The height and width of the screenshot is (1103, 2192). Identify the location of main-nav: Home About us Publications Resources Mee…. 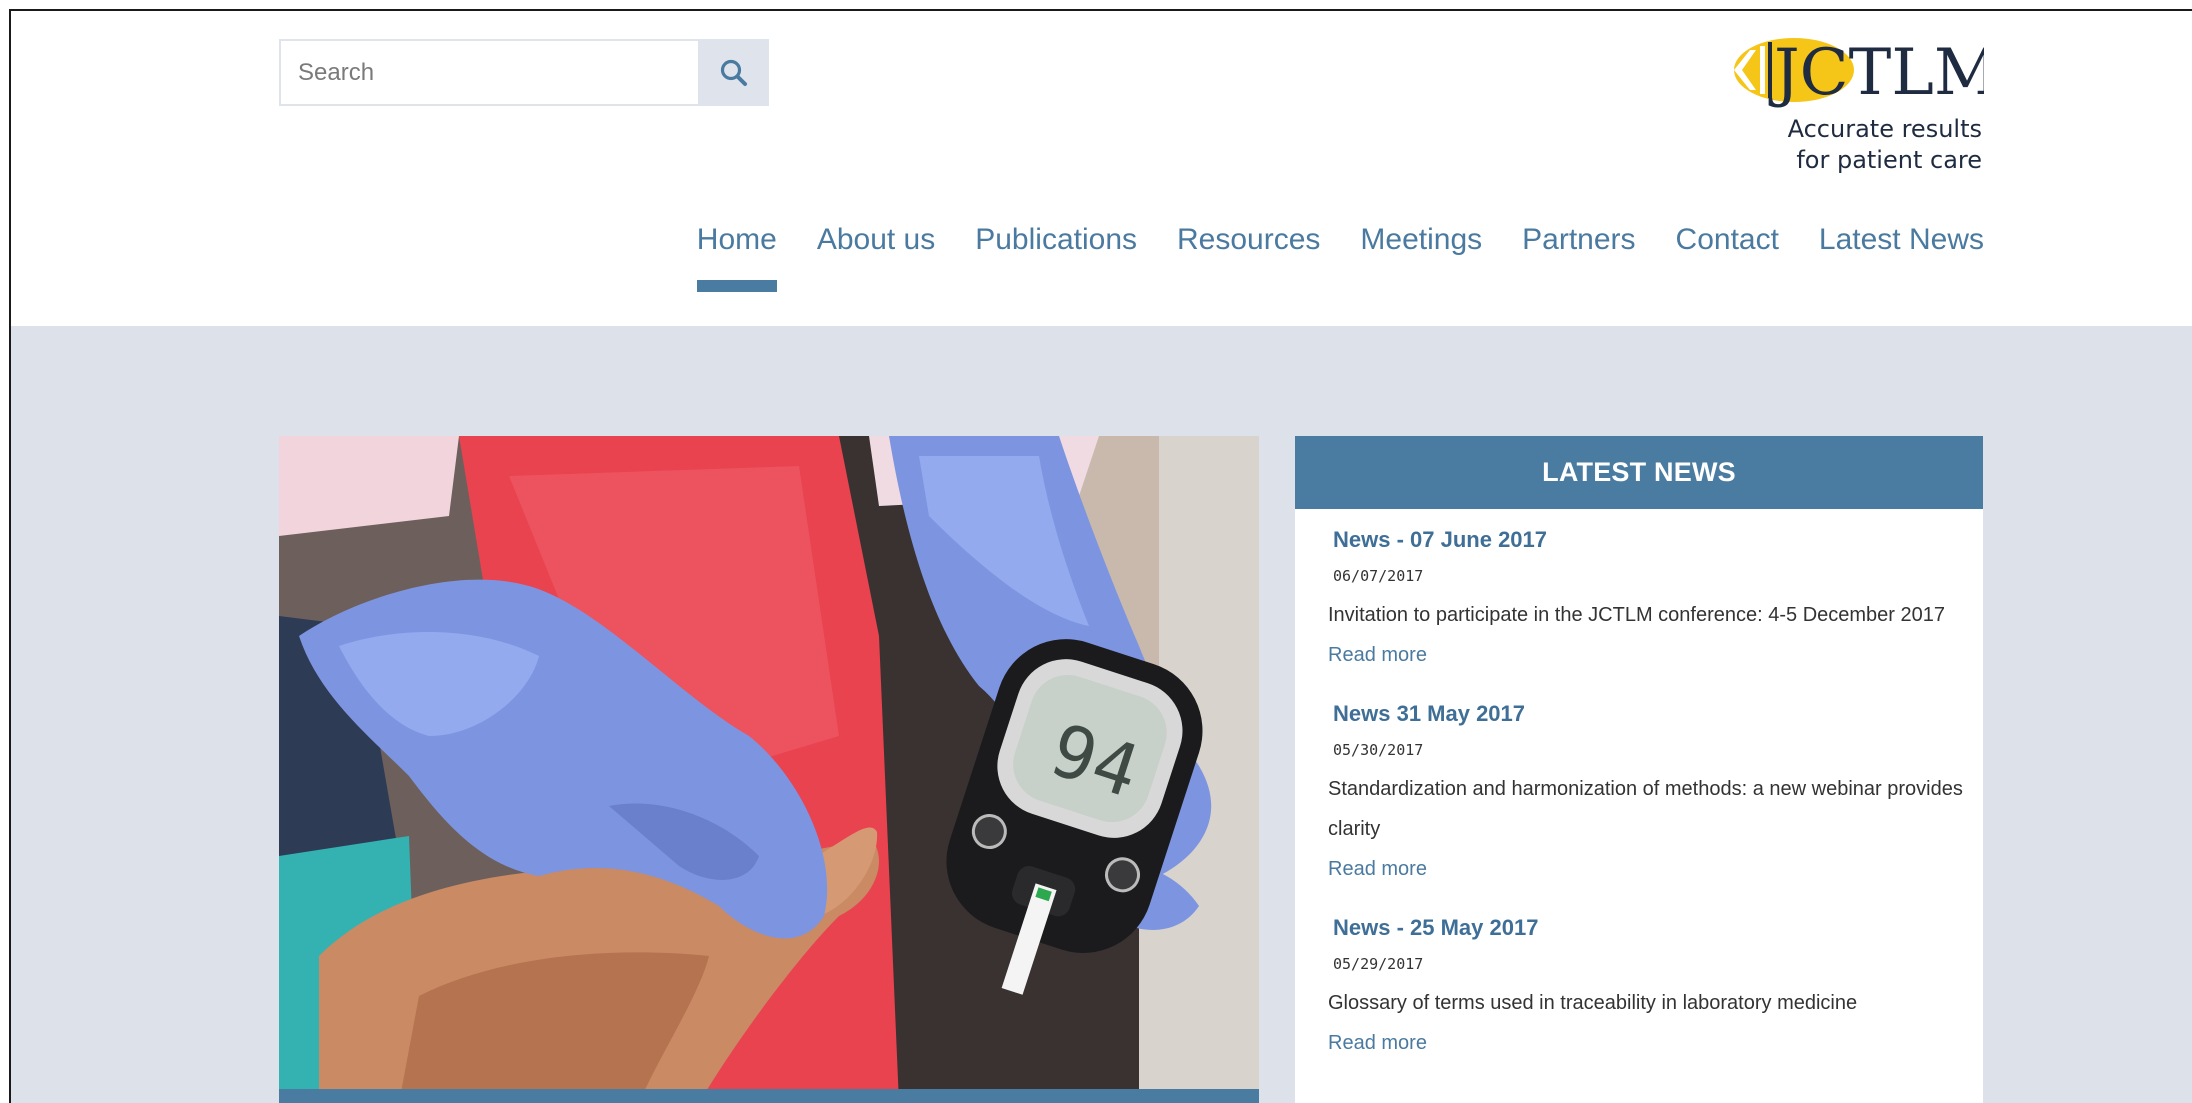
(1340, 256).